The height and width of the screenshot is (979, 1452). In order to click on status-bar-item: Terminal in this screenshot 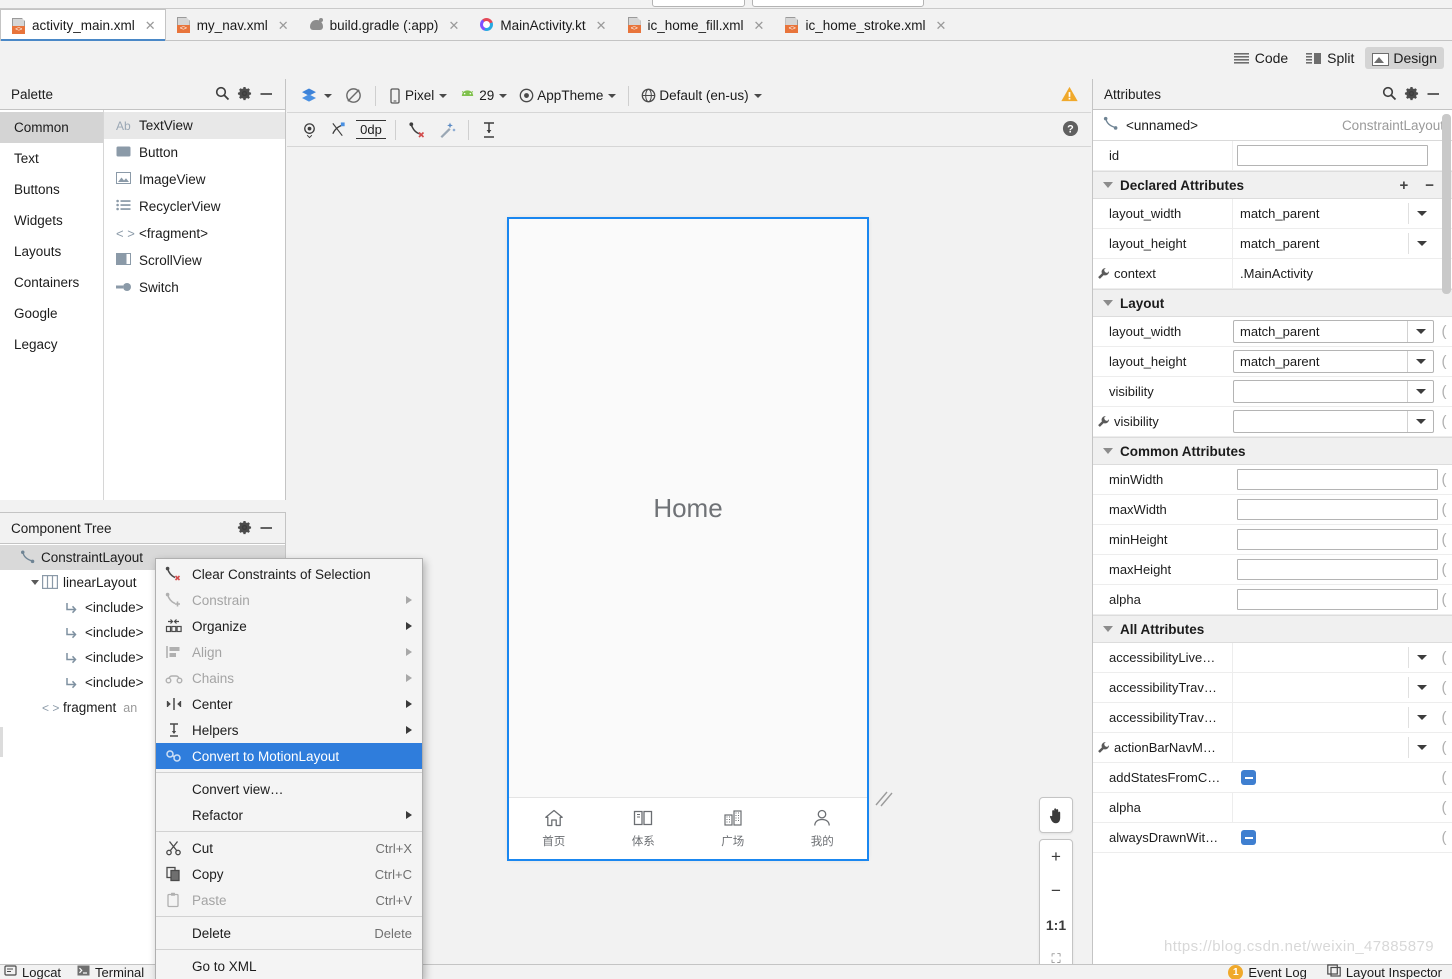, I will do `click(110, 971)`.